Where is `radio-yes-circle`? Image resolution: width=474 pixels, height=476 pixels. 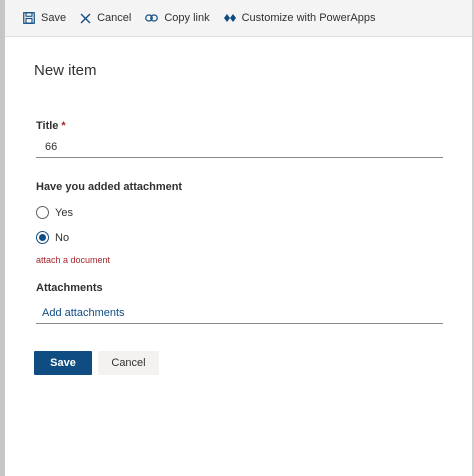 radio-yes-circle is located at coordinates (42, 212).